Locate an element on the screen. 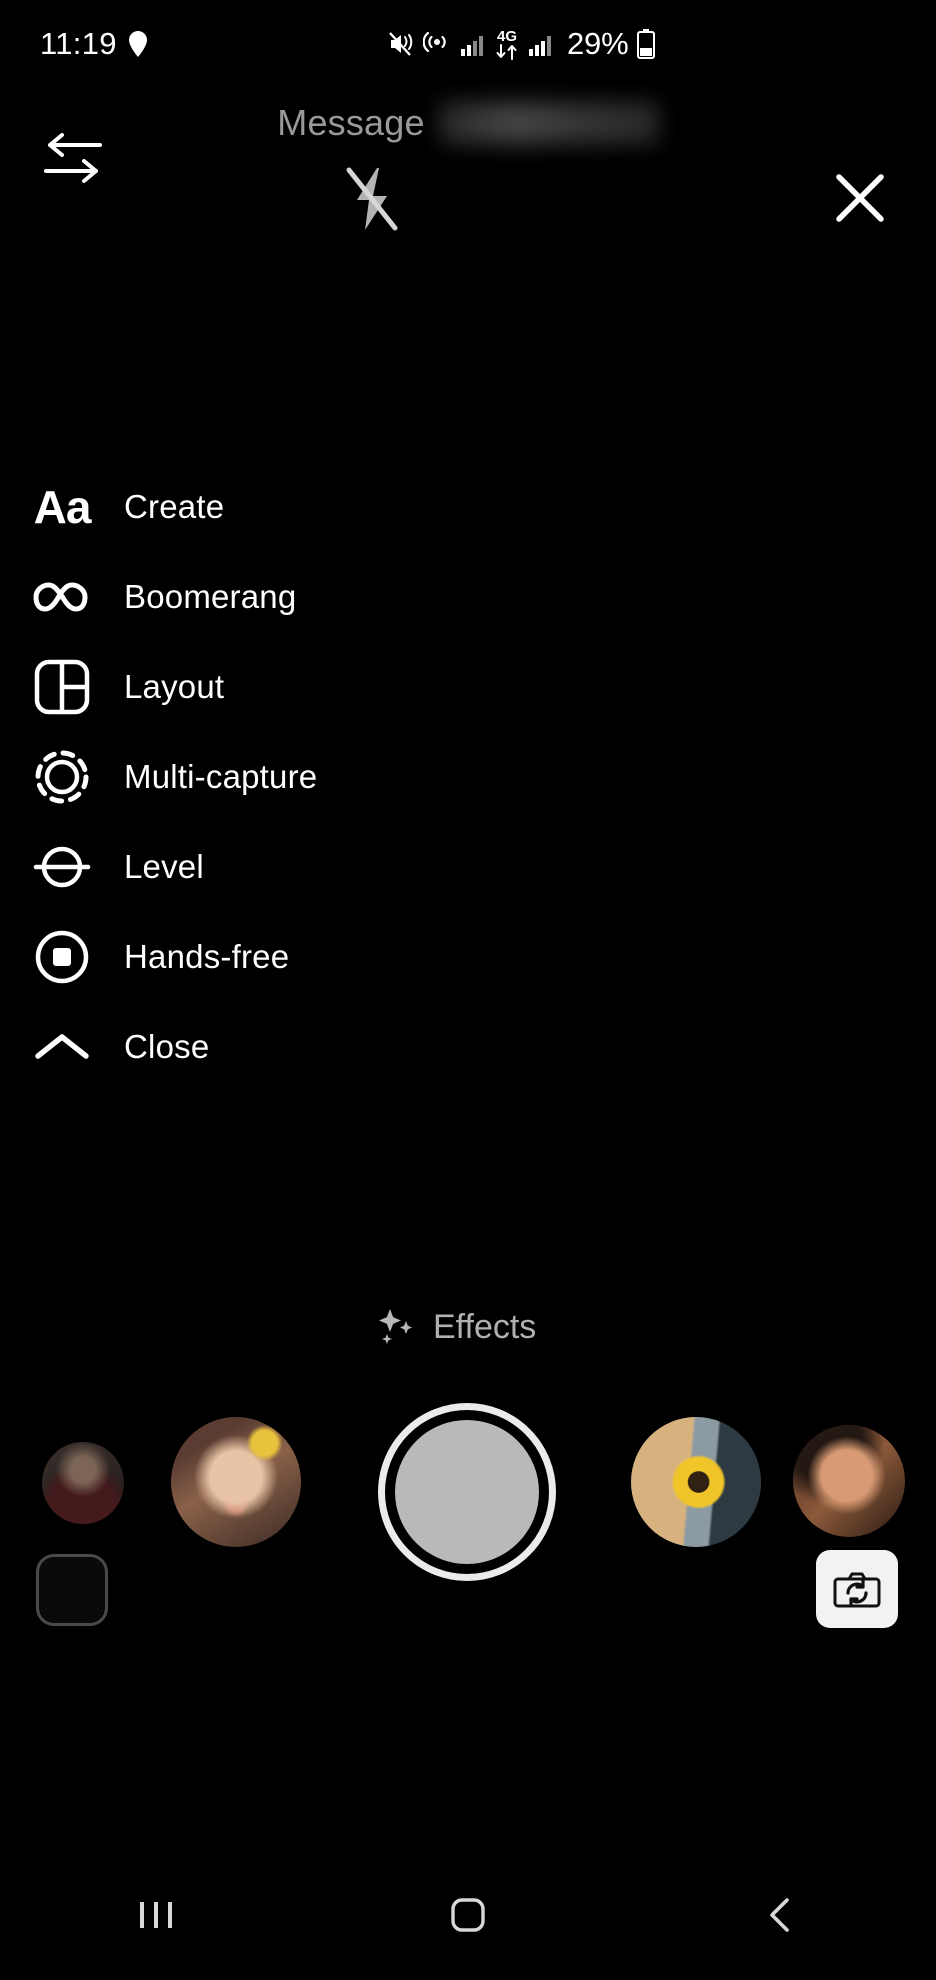 This screenshot has width=936, height=1980. mode-item-create: Aa Create is located at coordinates (260, 507).